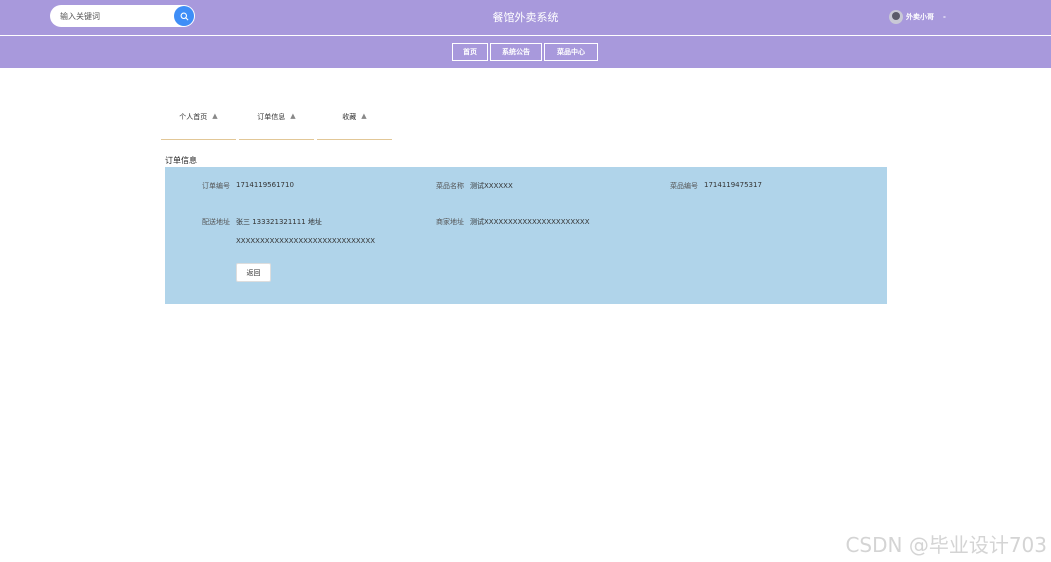 This screenshot has width=1051, height=562. I want to click on field-value: 测试XXXXXX, so click(491, 186).